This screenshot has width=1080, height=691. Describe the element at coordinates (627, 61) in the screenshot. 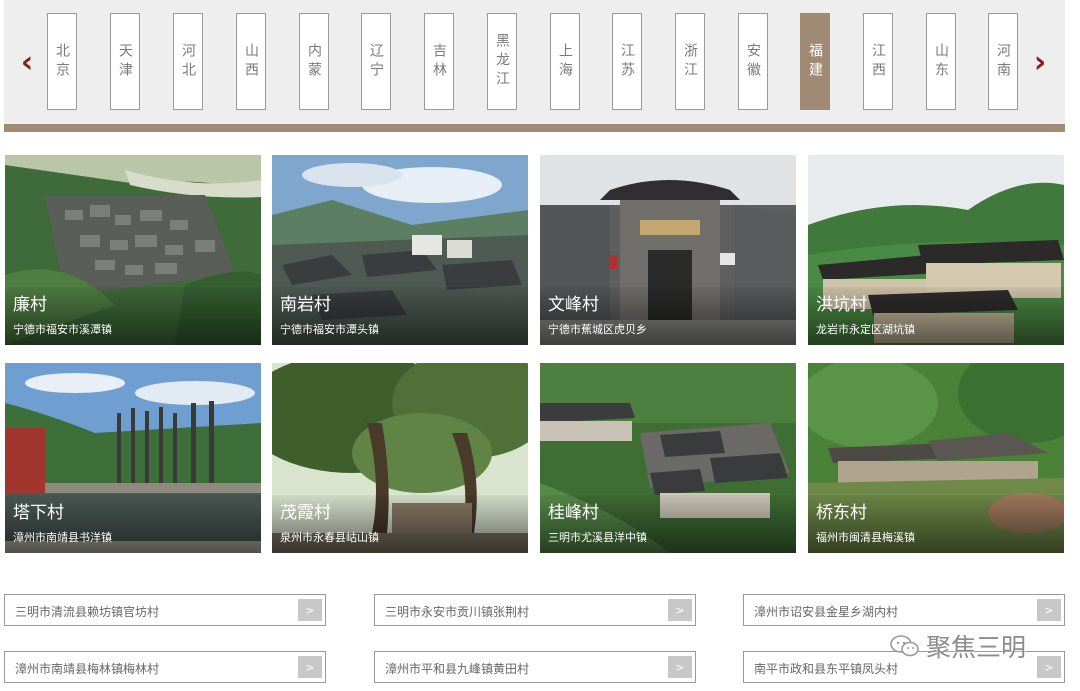

I see `province-tab-jiangsu: 江苏` at that location.